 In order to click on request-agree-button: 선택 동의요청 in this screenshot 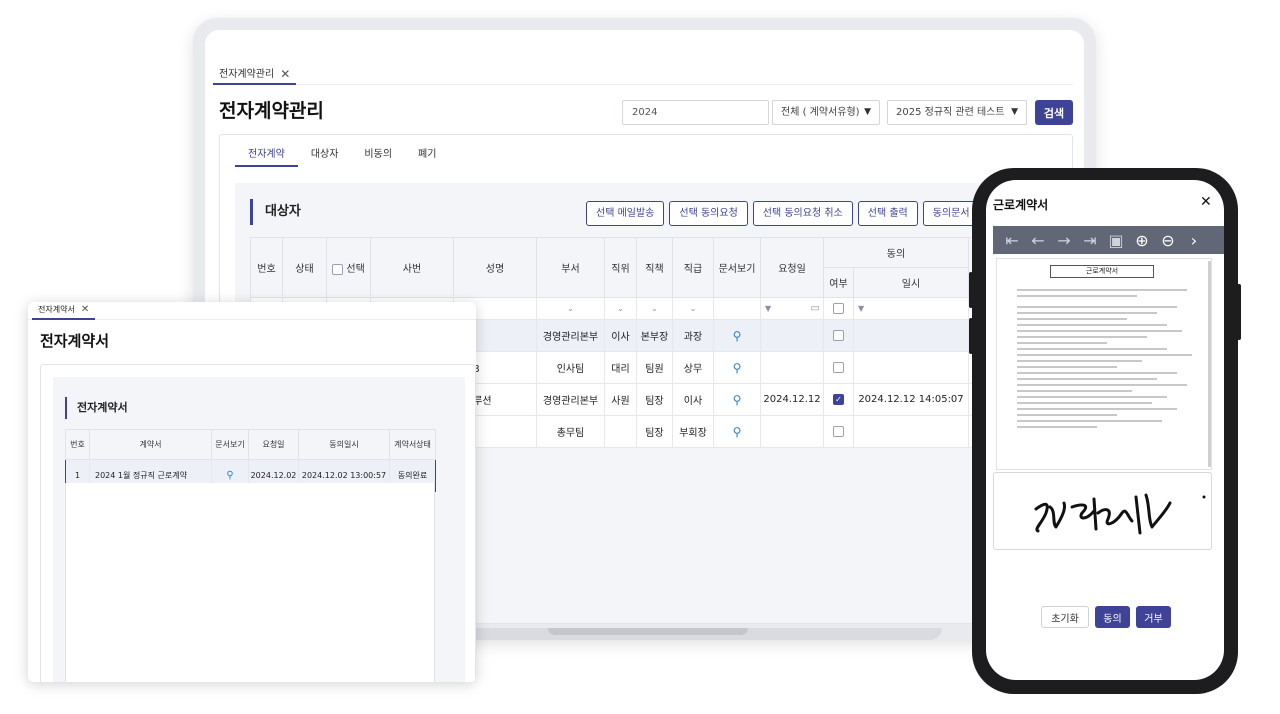, I will do `click(708, 213)`.